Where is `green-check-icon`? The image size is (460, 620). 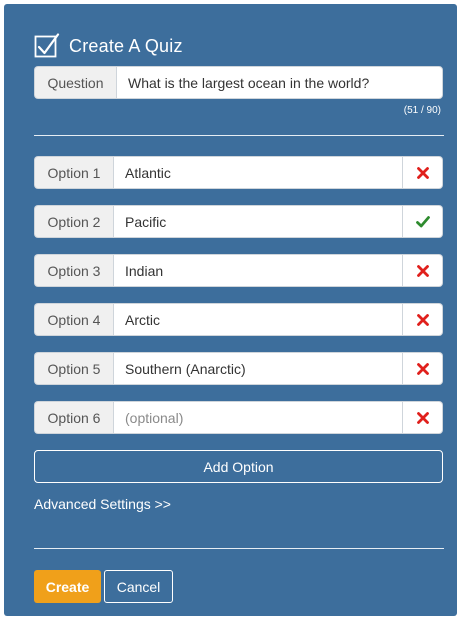 green-check-icon is located at coordinates (422, 221).